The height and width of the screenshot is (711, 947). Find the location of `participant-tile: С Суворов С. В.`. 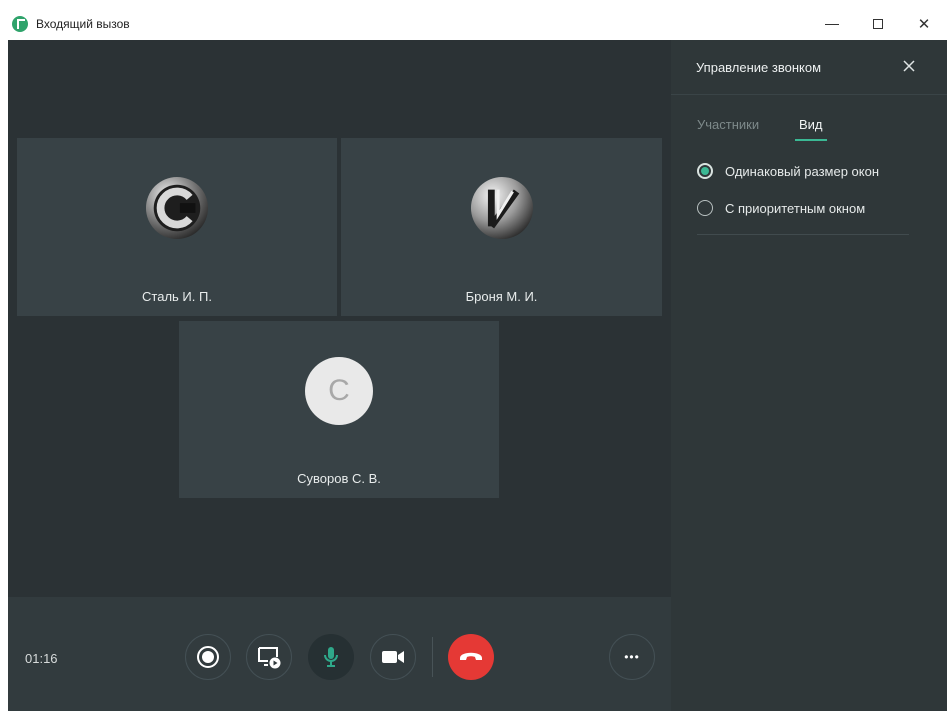

participant-tile: С Суворов С. В. is located at coordinates (339, 409).